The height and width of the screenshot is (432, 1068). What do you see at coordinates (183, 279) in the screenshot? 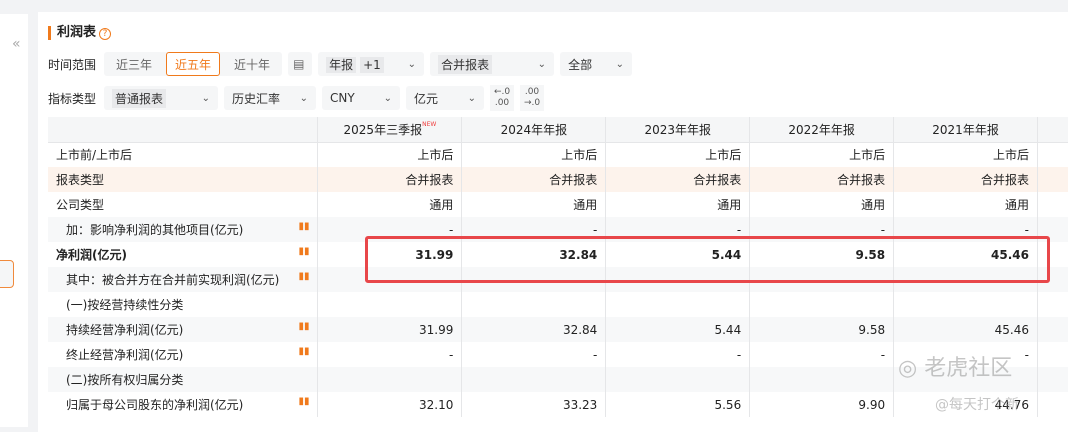
I see `row-label: 其中：被合并方在合并前实现利润(亿元) ▮▮` at bounding box center [183, 279].